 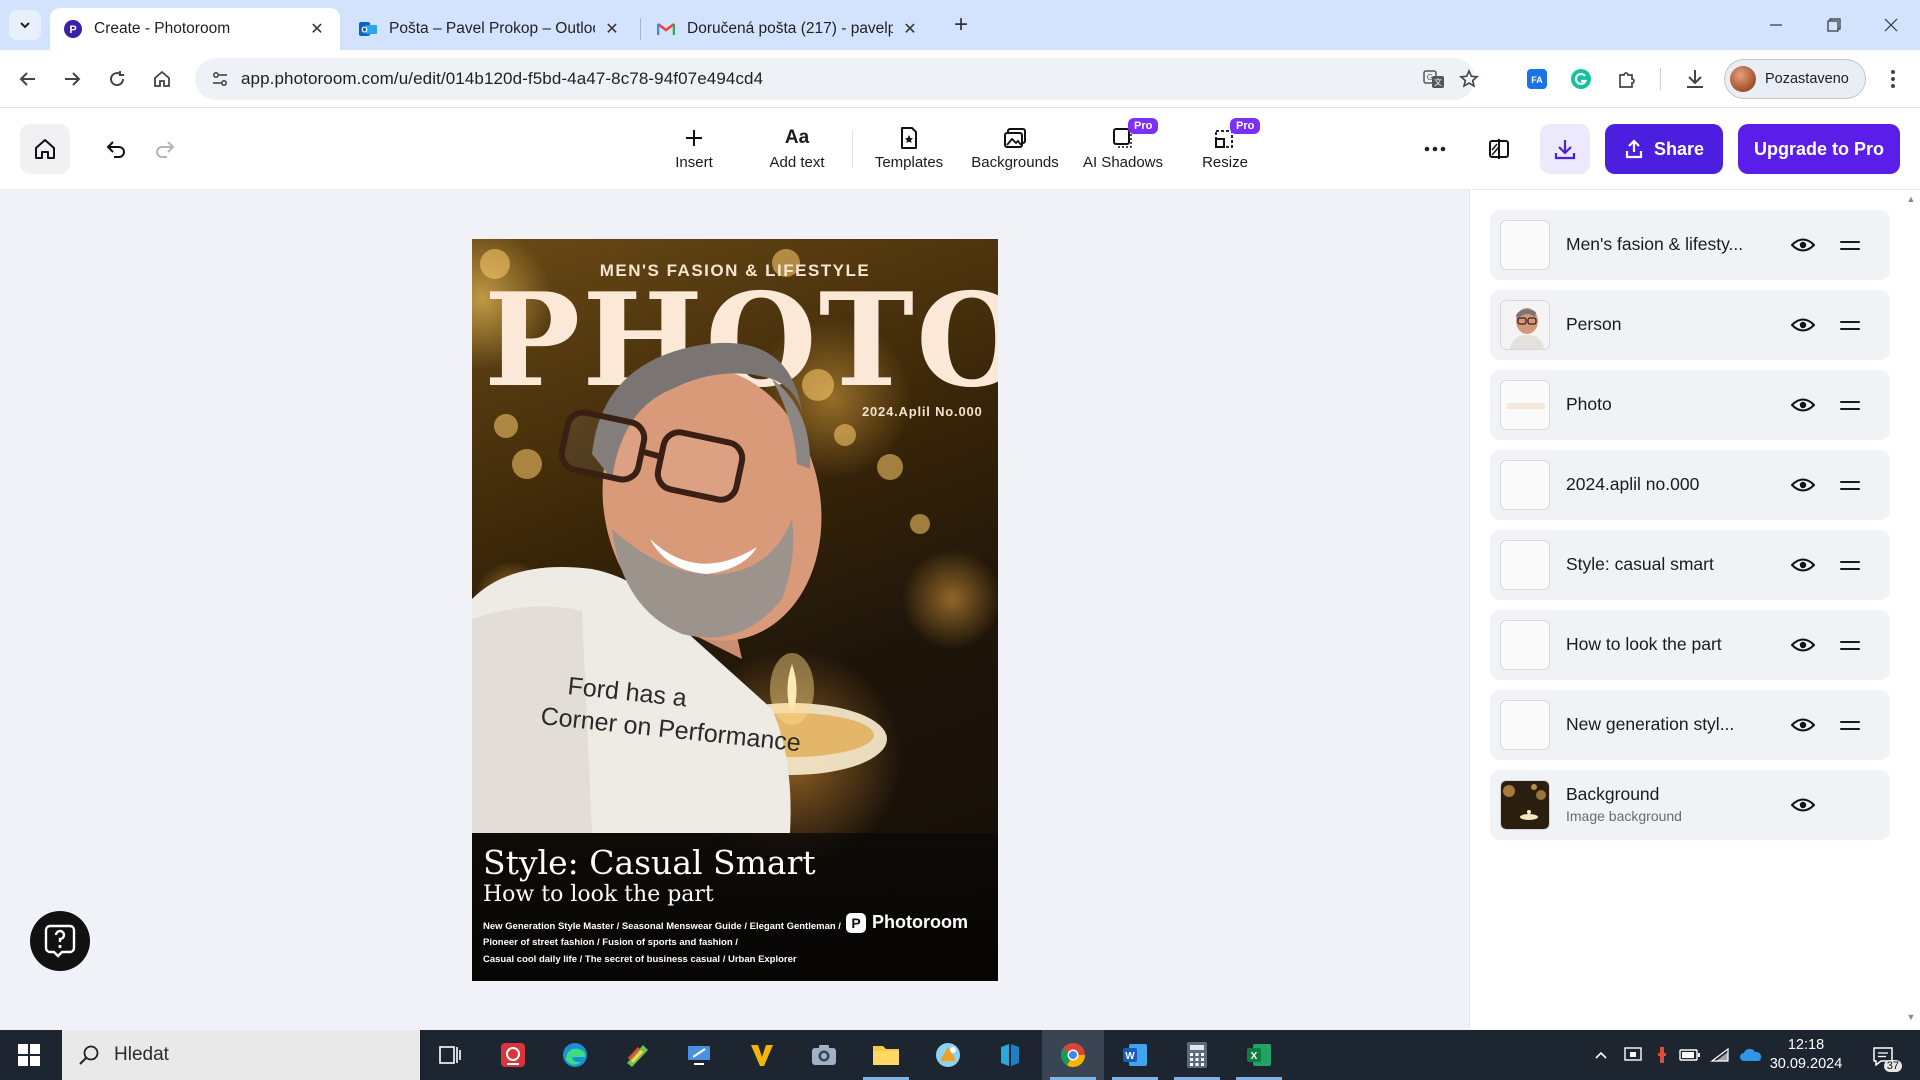 What do you see at coordinates (45, 149) in the screenshot?
I see `home-button` at bounding box center [45, 149].